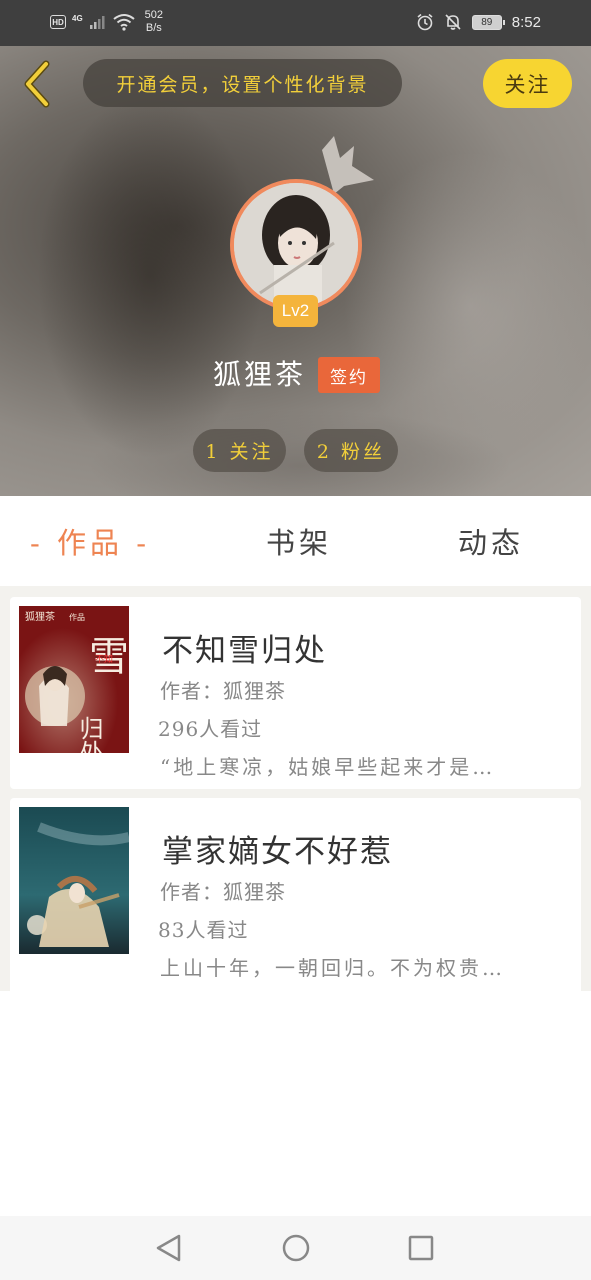  What do you see at coordinates (97, 22) in the screenshot?
I see `signal-icon` at bounding box center [97, 22].